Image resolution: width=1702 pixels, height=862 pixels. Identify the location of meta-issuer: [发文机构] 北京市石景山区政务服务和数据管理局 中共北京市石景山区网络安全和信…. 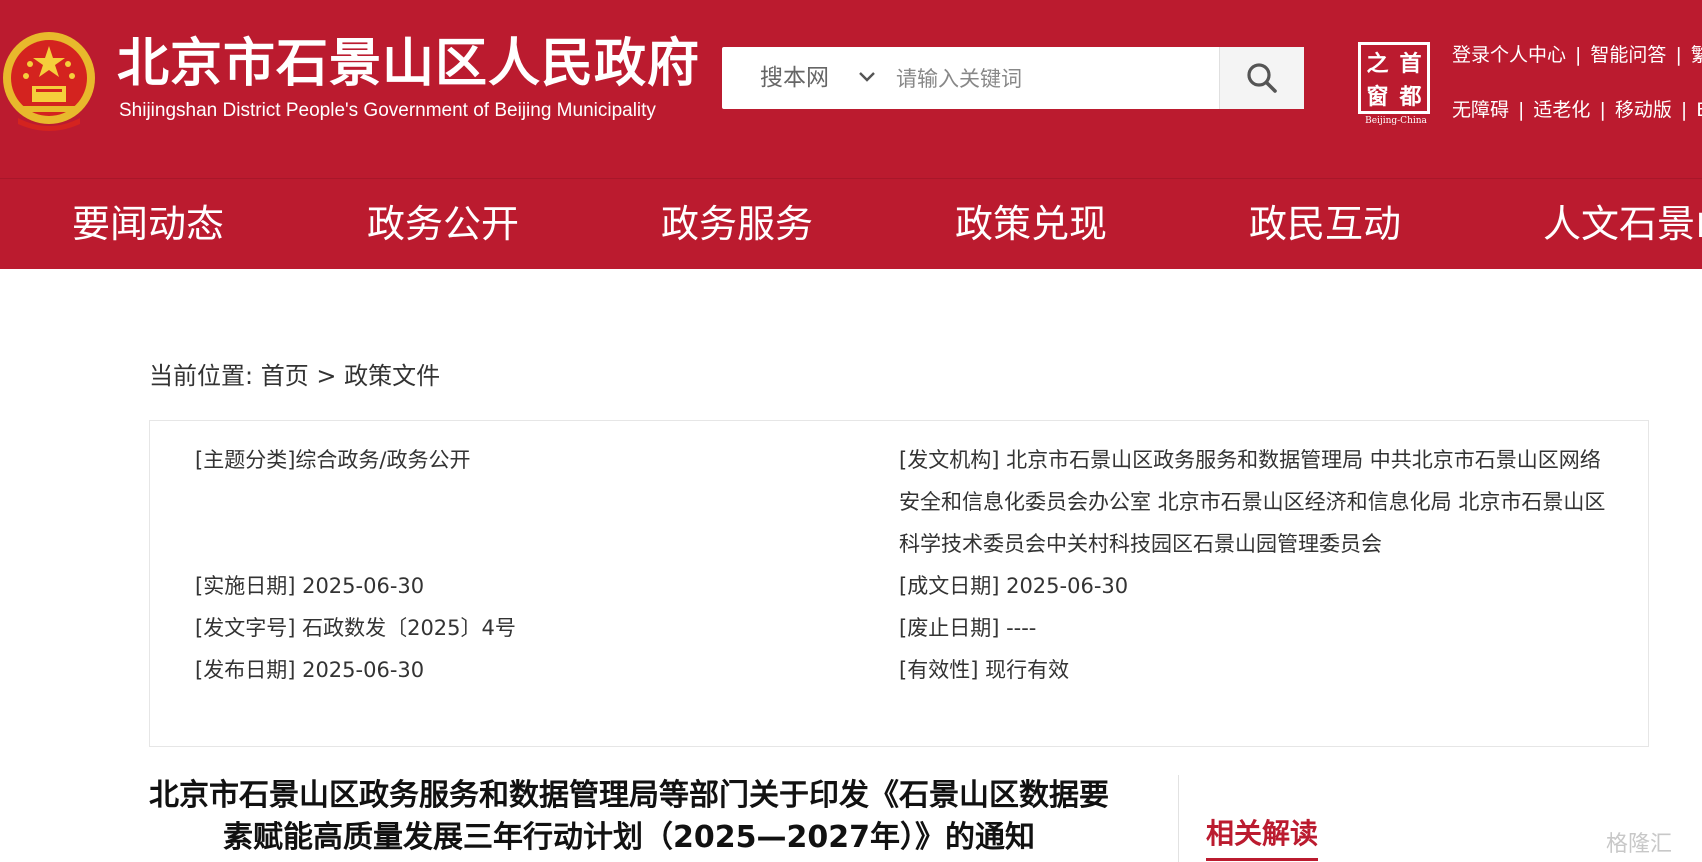
(1254, 502).